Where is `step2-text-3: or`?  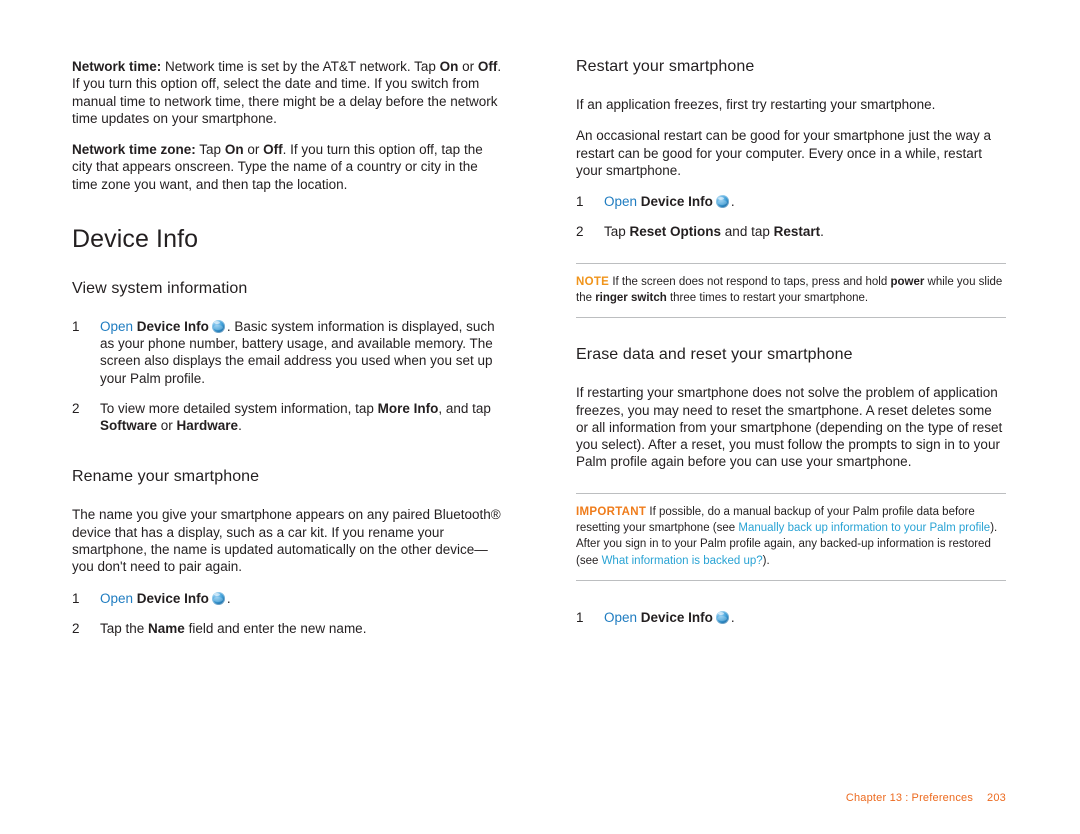
step2-text-3: or is located at coordinates (167, 426).